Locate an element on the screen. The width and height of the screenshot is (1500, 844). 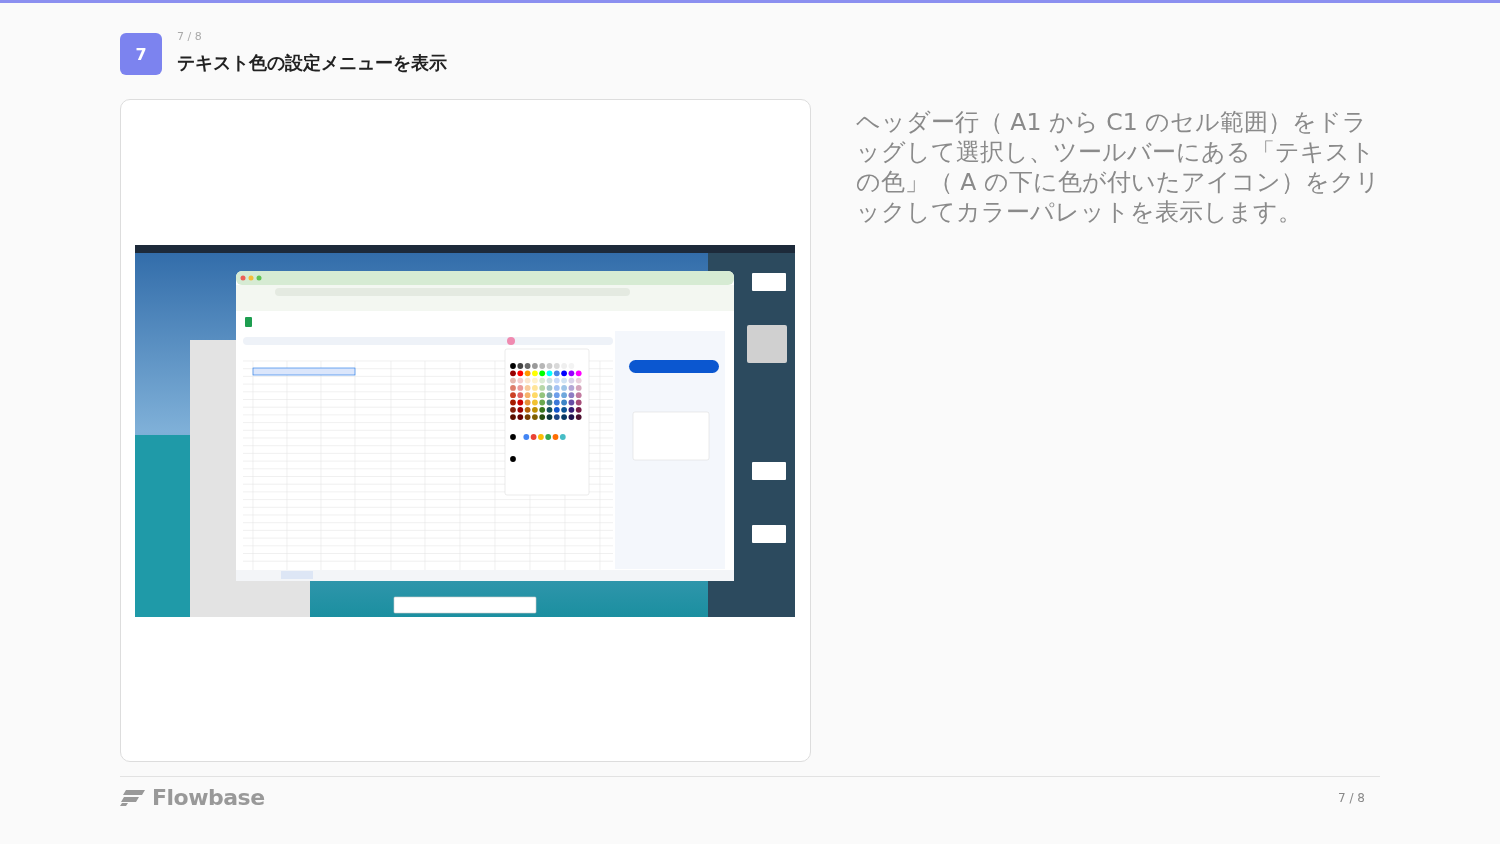
step-number: 7 is located at coordinates (141, 54).